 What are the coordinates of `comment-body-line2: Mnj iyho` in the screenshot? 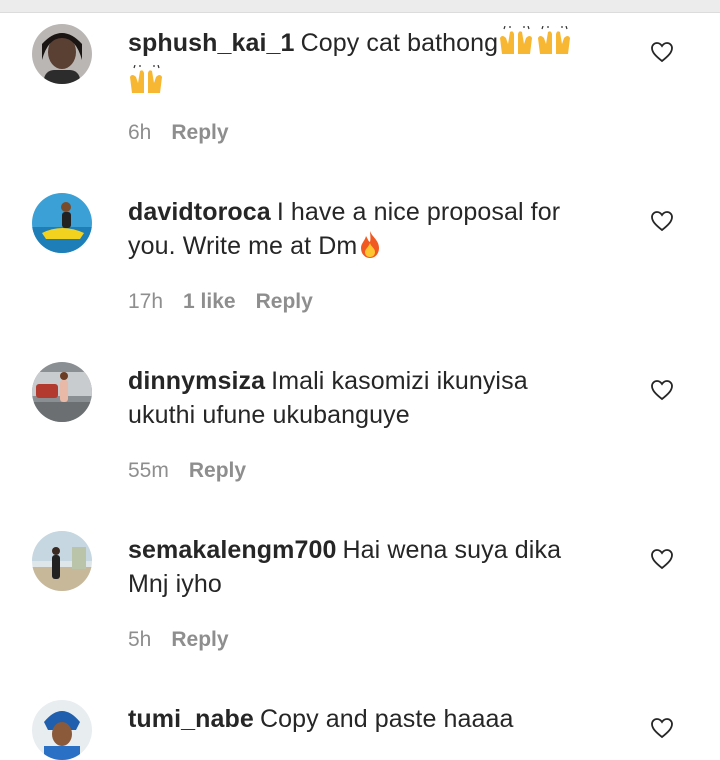 It's located at (175, 584).